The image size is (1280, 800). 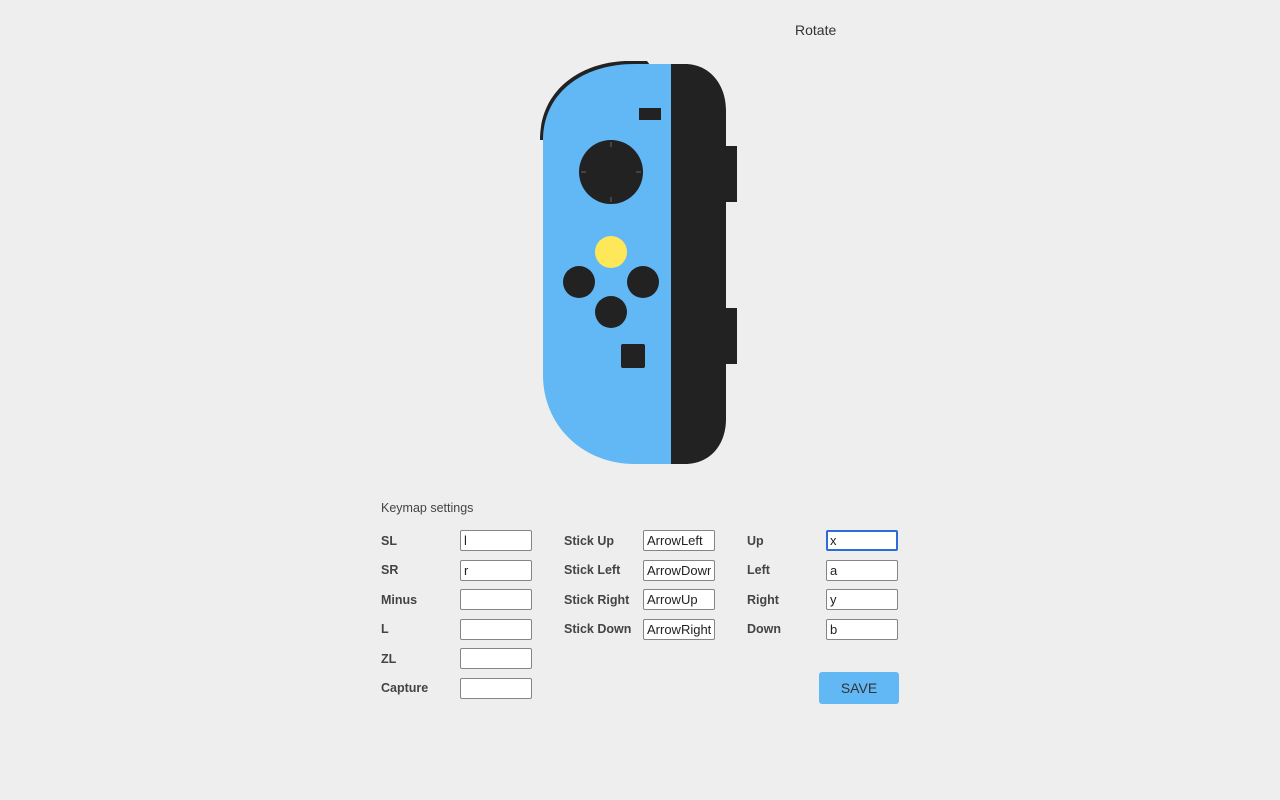 What do you see at coordinates (611, 252) in the screenshot?
I see `up-button` at bounding box center [611, 252].